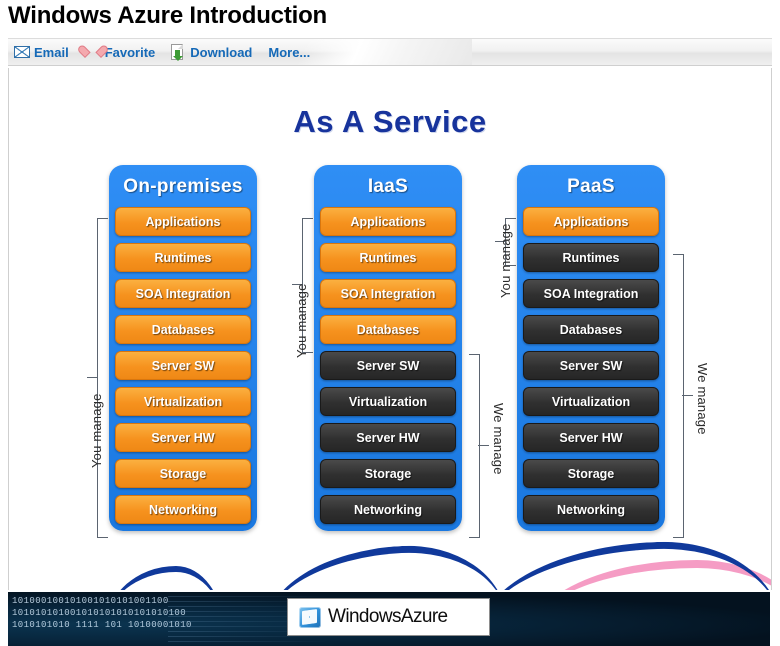 The width and height of the screenshot is (780, 646). Describe the element at coordinates (384, 565) in the screenshot. I see `wave-decoration-center` at that location.